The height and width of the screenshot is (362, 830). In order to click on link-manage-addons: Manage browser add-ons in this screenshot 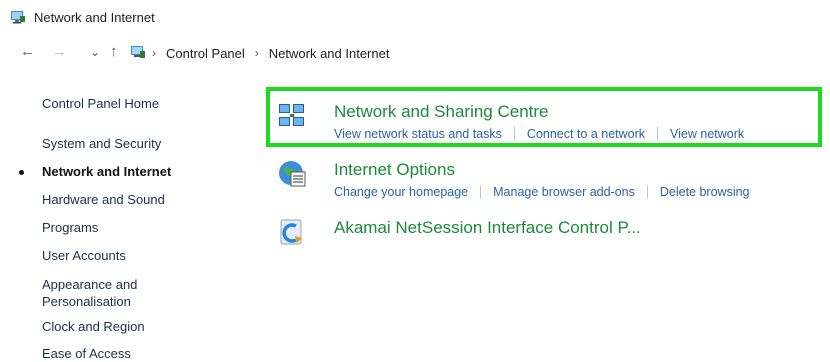, I will do `click(564, 192)`.